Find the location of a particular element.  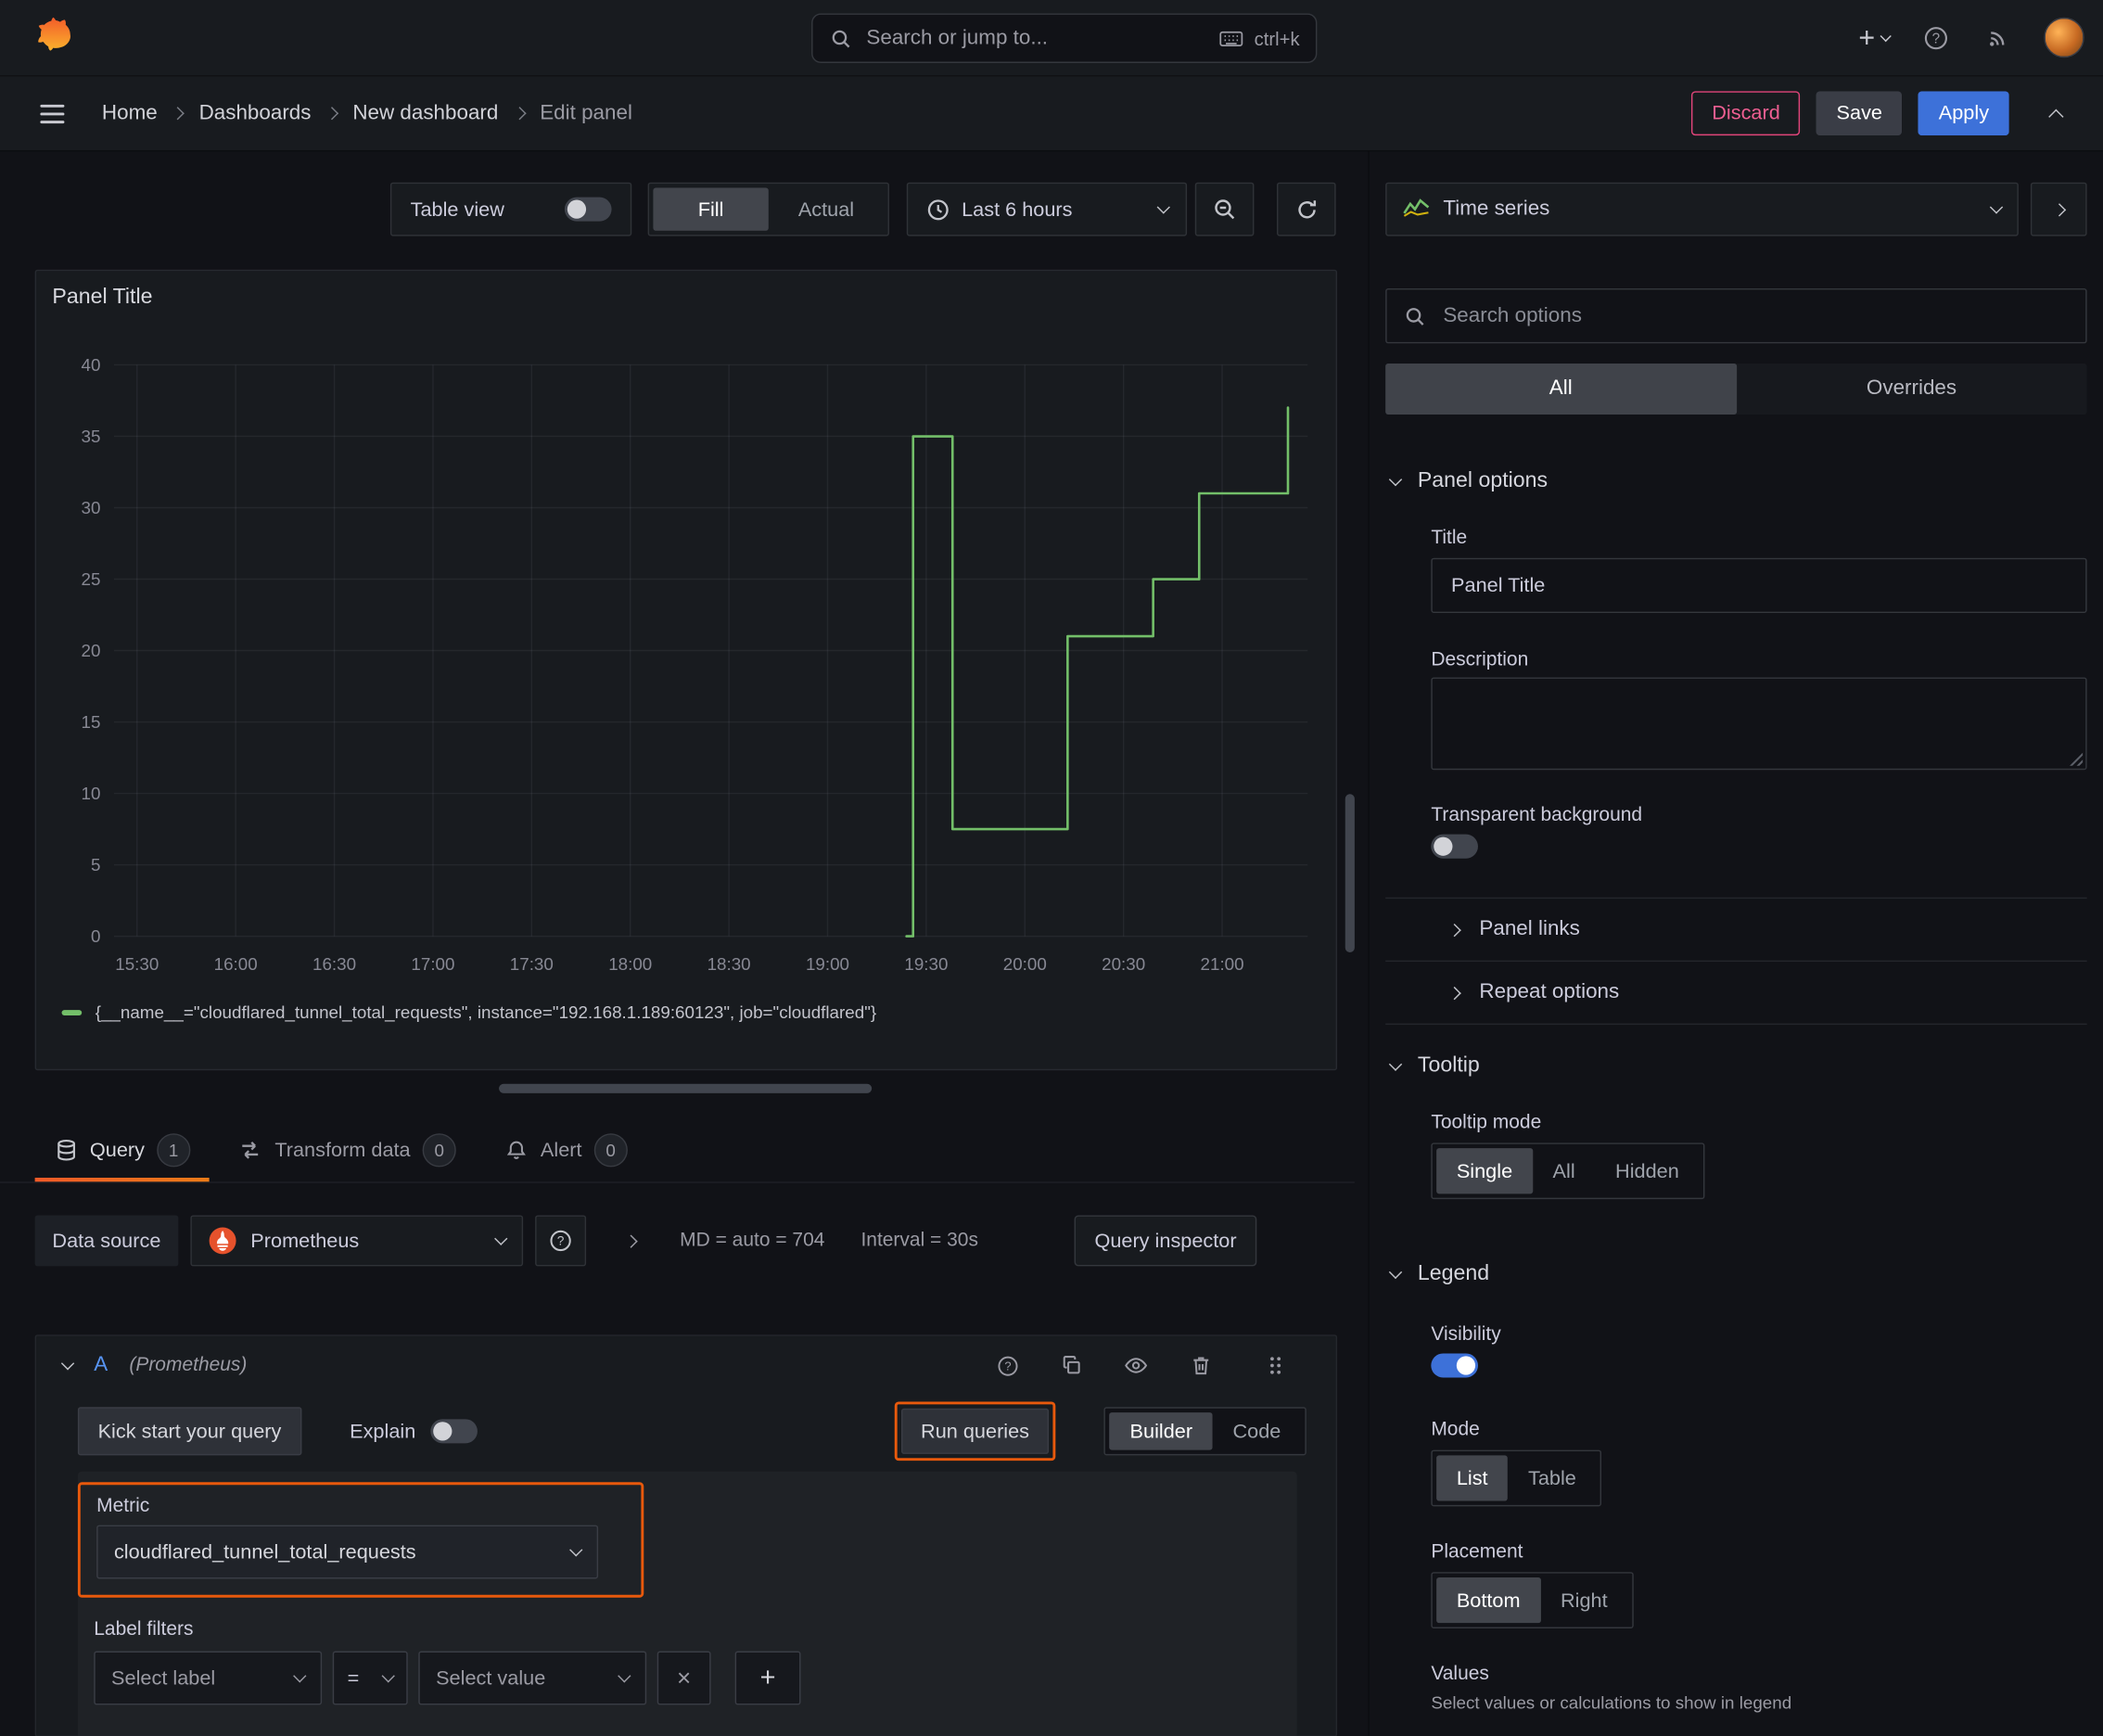

grafana-logo-icon is located at coordinates (51, 37).